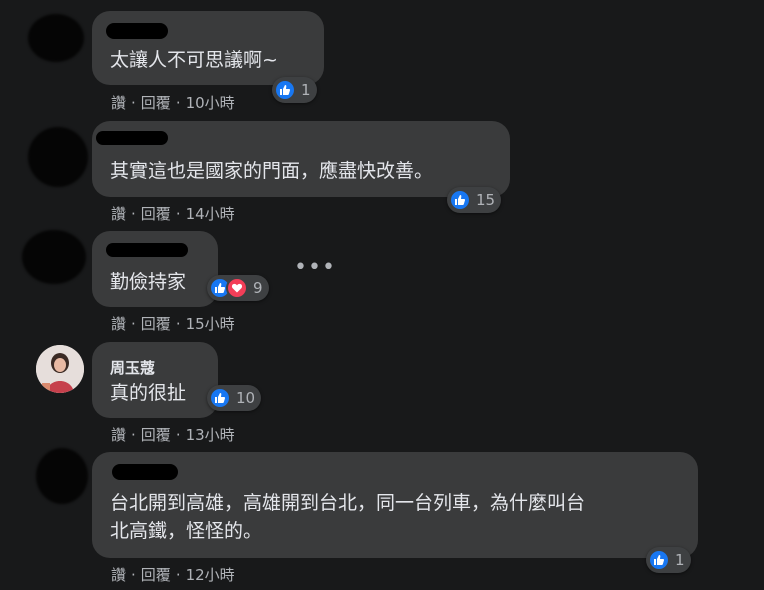 The height and width of the screenshot is (590, 764). I want to click on timestamp: 14小時, so click(210, 214).